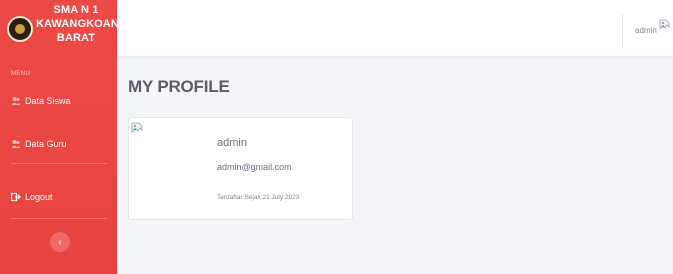 This screenshot has height=274, width=673. I want to click on topbar-divider, so click(622, 30).